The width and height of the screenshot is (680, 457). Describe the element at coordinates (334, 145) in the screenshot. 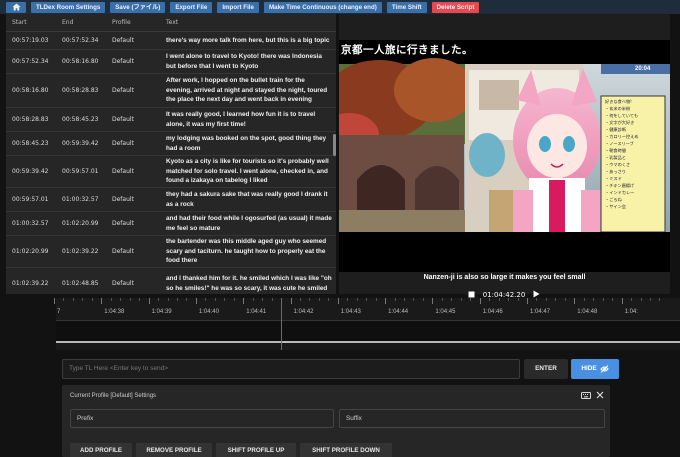

I see `table-scrollbar` at that location.